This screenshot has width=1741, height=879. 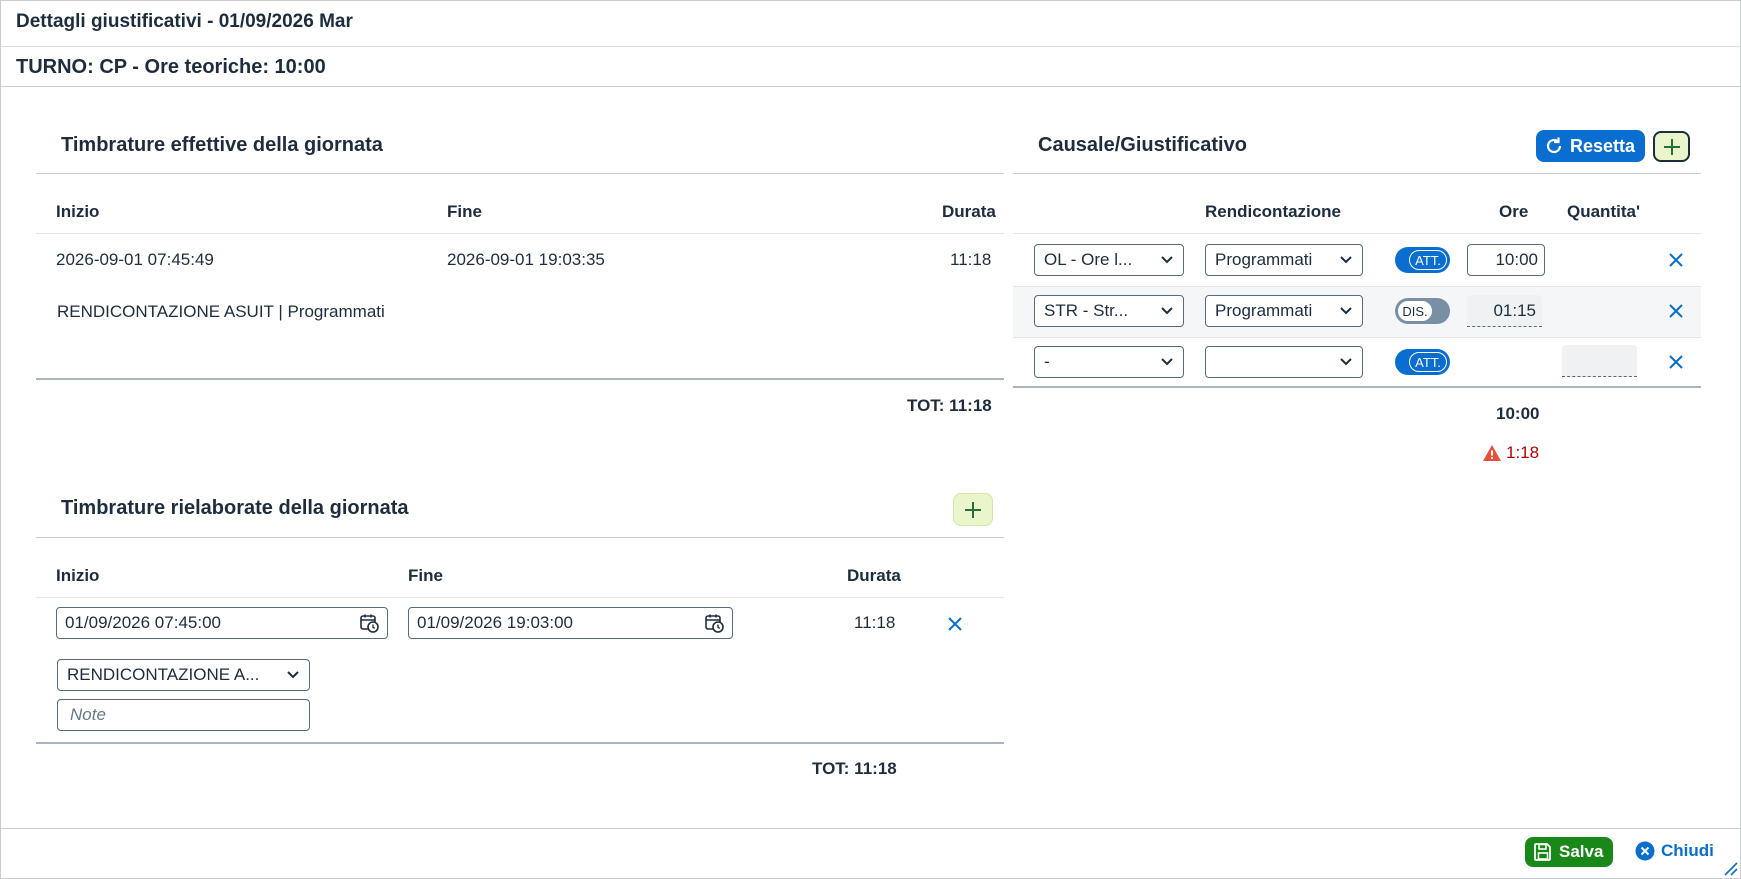 I want to click on close-circle-icon, so click(x=1645, y=851).